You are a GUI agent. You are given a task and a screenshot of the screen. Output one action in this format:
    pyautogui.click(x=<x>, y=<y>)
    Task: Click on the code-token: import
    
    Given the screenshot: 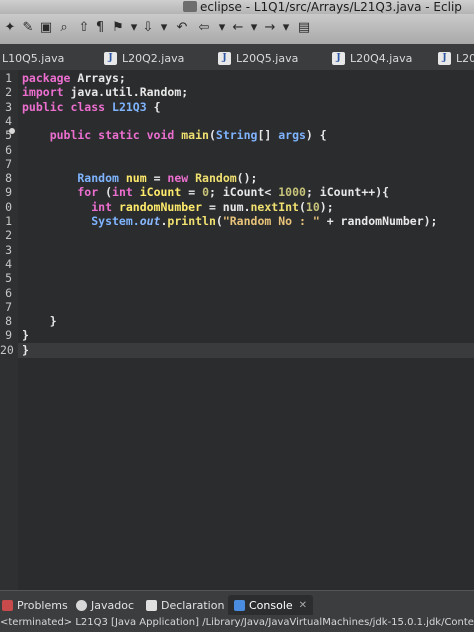 What is the action you would take?
    pyautogui.click(x=46, y=92)
    